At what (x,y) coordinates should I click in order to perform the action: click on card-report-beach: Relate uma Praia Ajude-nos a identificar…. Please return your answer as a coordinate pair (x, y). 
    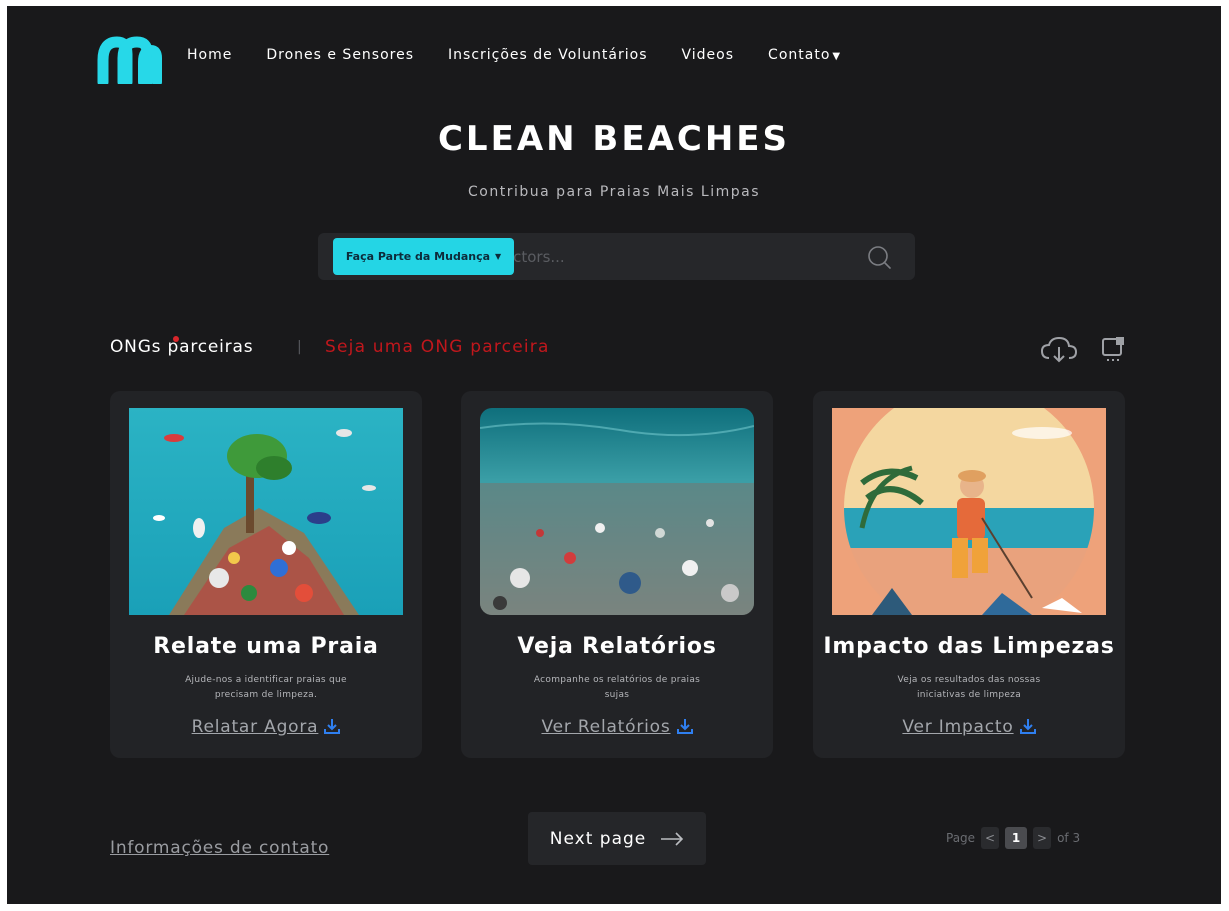
    Looking at the image, I should click on (266, 574).